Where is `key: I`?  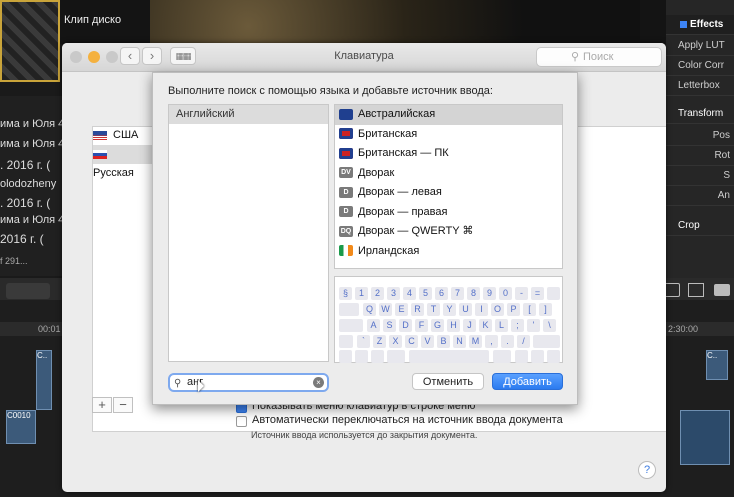 key: I is located at coordinates (481, 309).